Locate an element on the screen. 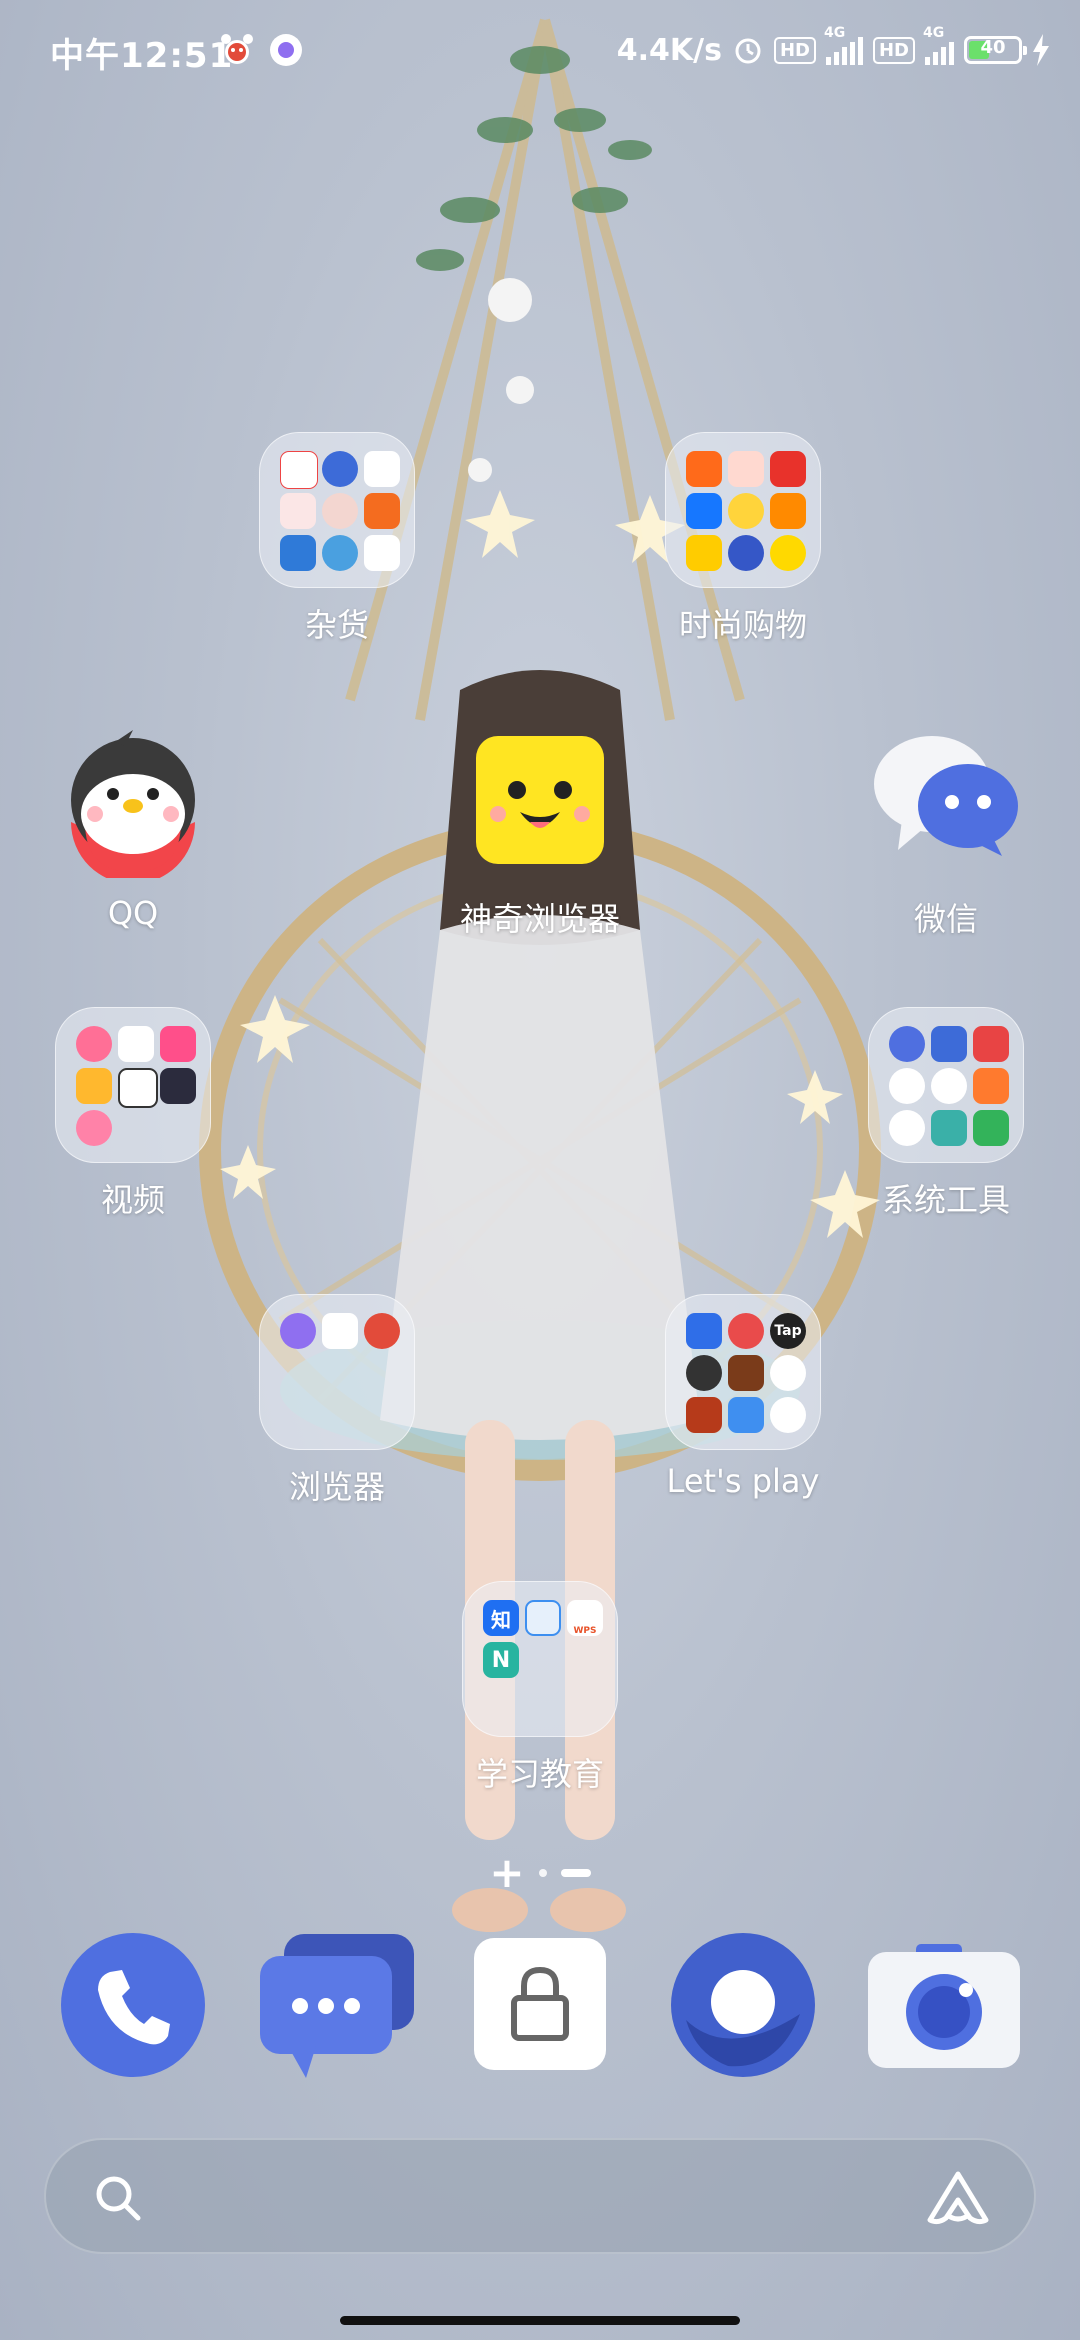 The image size is (1080, 2340). taobao-icon is located at coordinates (704, 469).